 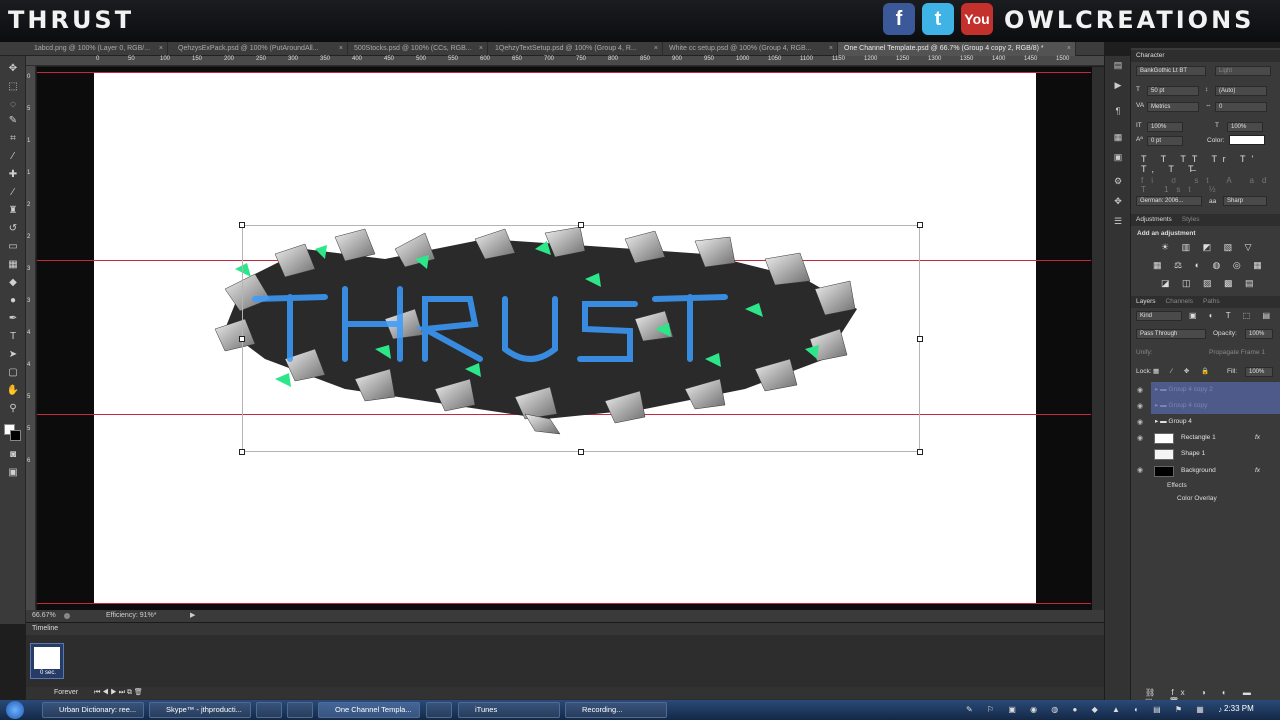 What do you see at coordinates (1171, 71) in the screenshot?
I see `font-family-select: BankGothic Lt BT` at bounding box center [1171, 71].